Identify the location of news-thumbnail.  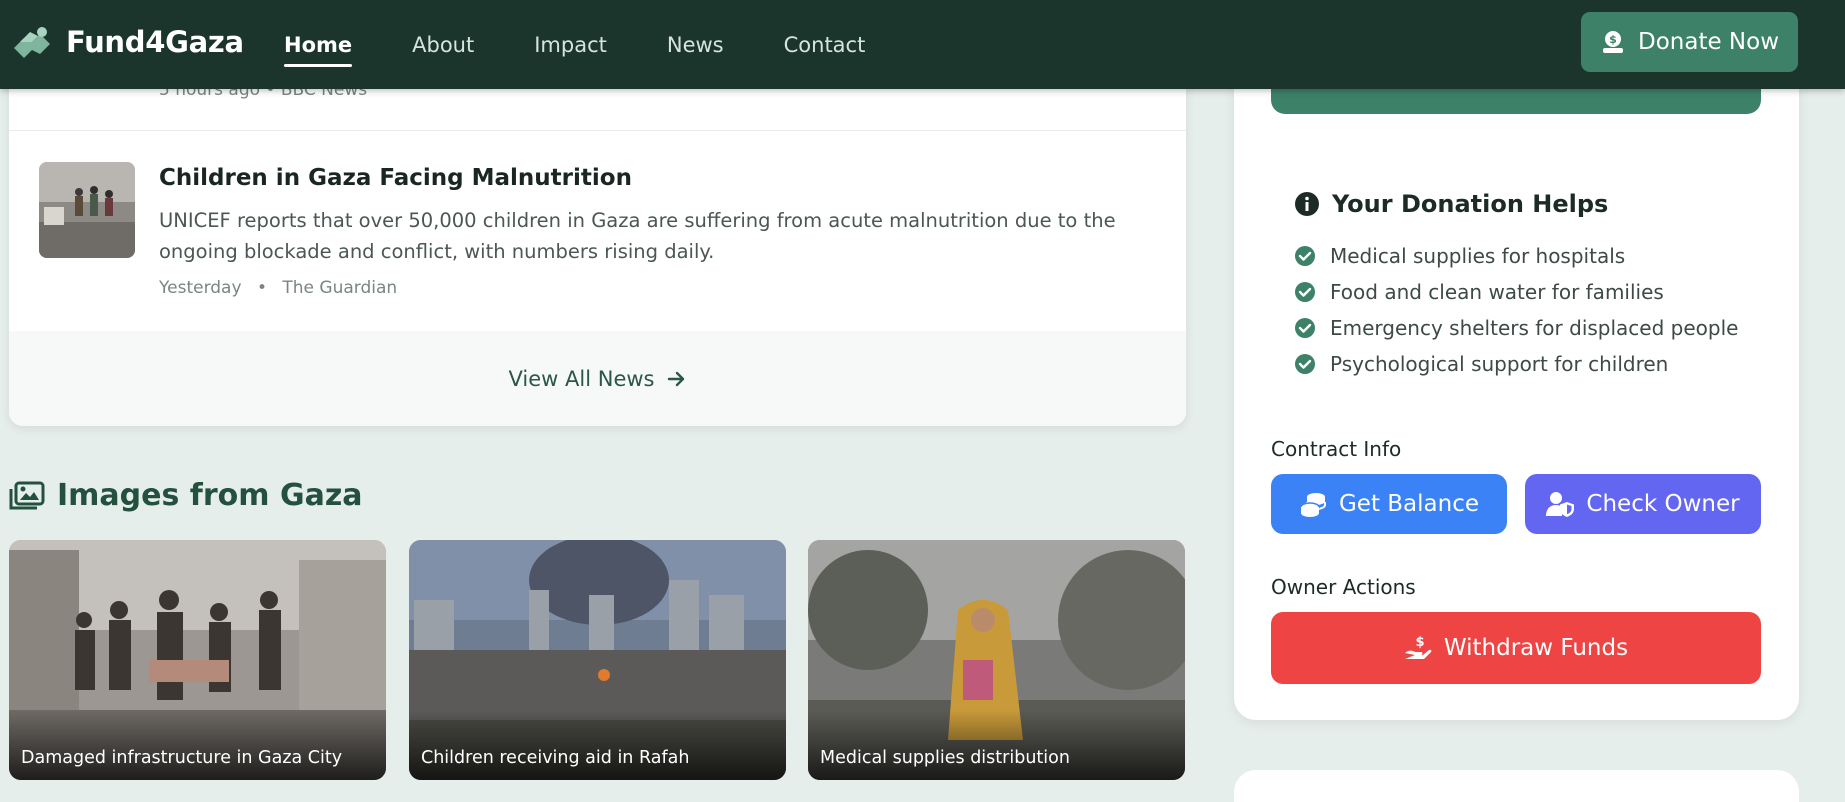
(87, 210).